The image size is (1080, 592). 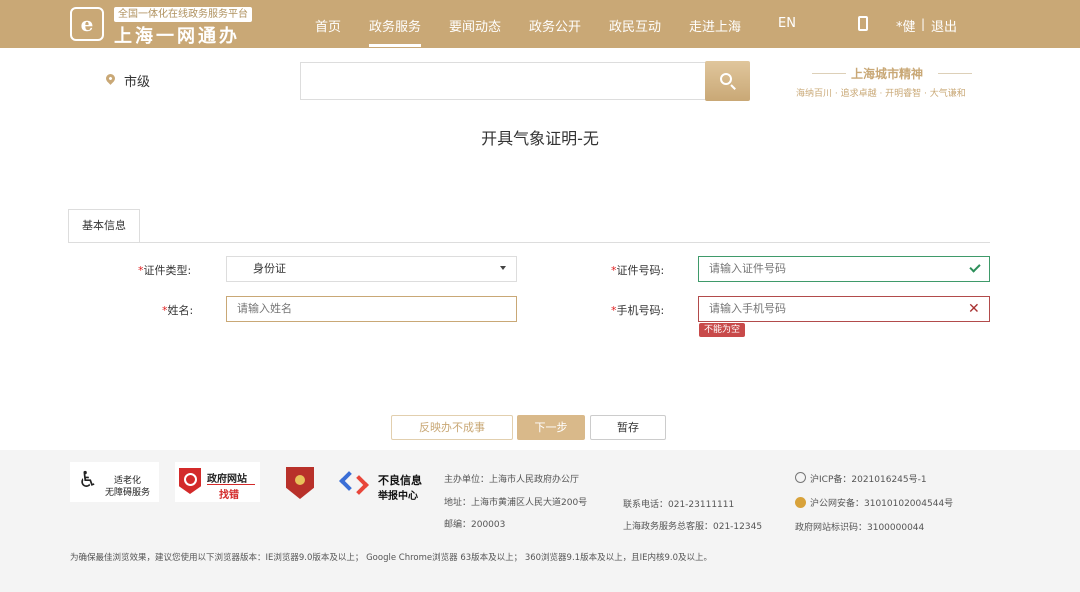 I want to click on user-name: *健, so click(x=906, y=25).